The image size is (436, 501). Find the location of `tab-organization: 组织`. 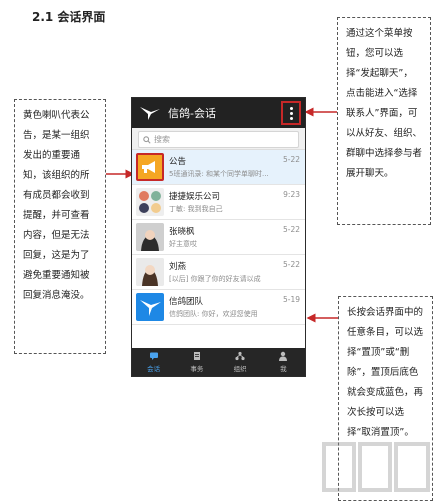

tab-organization: 组织 is located at coordinates (240, 362).